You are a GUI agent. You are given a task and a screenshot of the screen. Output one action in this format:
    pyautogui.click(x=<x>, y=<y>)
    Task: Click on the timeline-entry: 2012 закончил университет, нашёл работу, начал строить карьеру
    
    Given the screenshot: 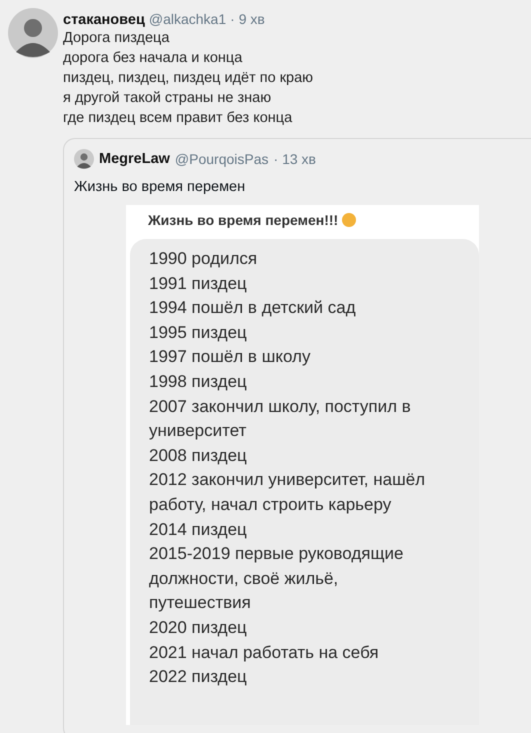 What is the action you would take?
    pyautogui.click(x=287, y=492)
    